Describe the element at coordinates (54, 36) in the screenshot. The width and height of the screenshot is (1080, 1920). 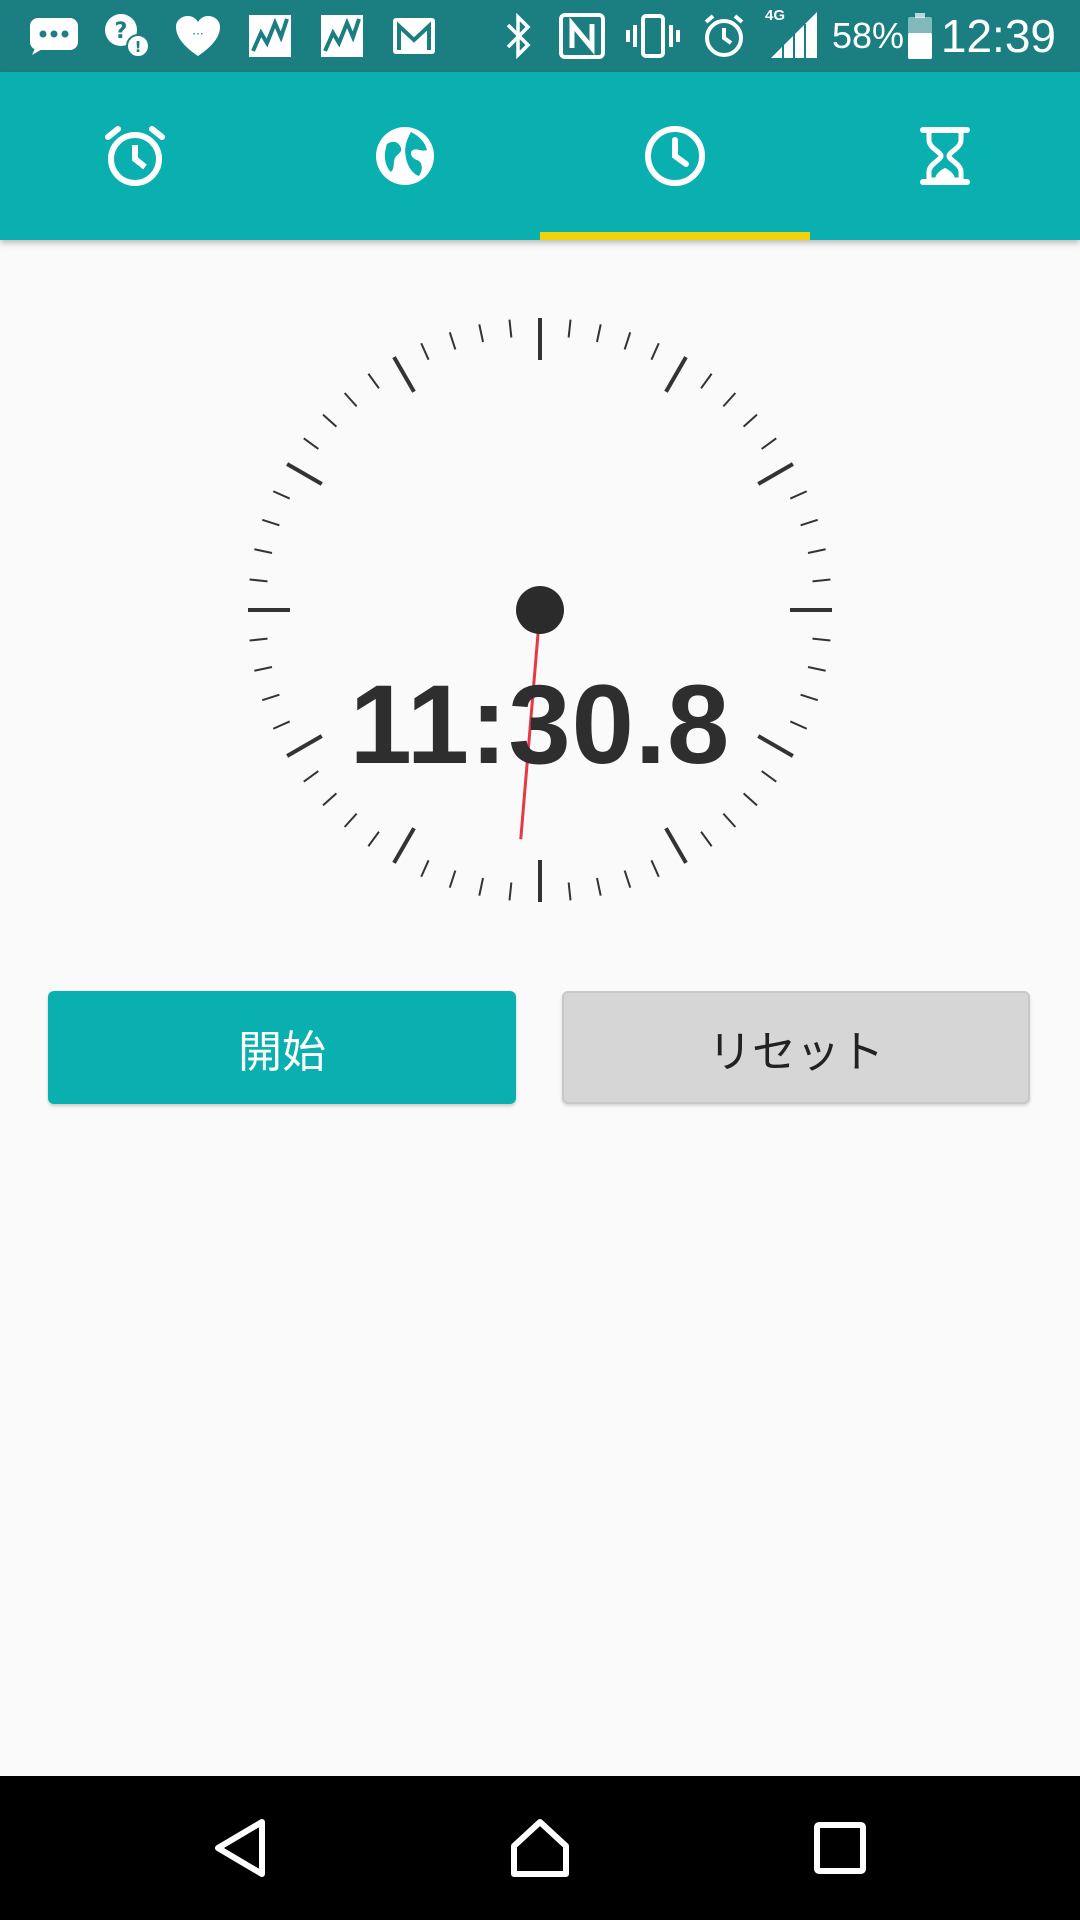
I see `message-icon` at that location.